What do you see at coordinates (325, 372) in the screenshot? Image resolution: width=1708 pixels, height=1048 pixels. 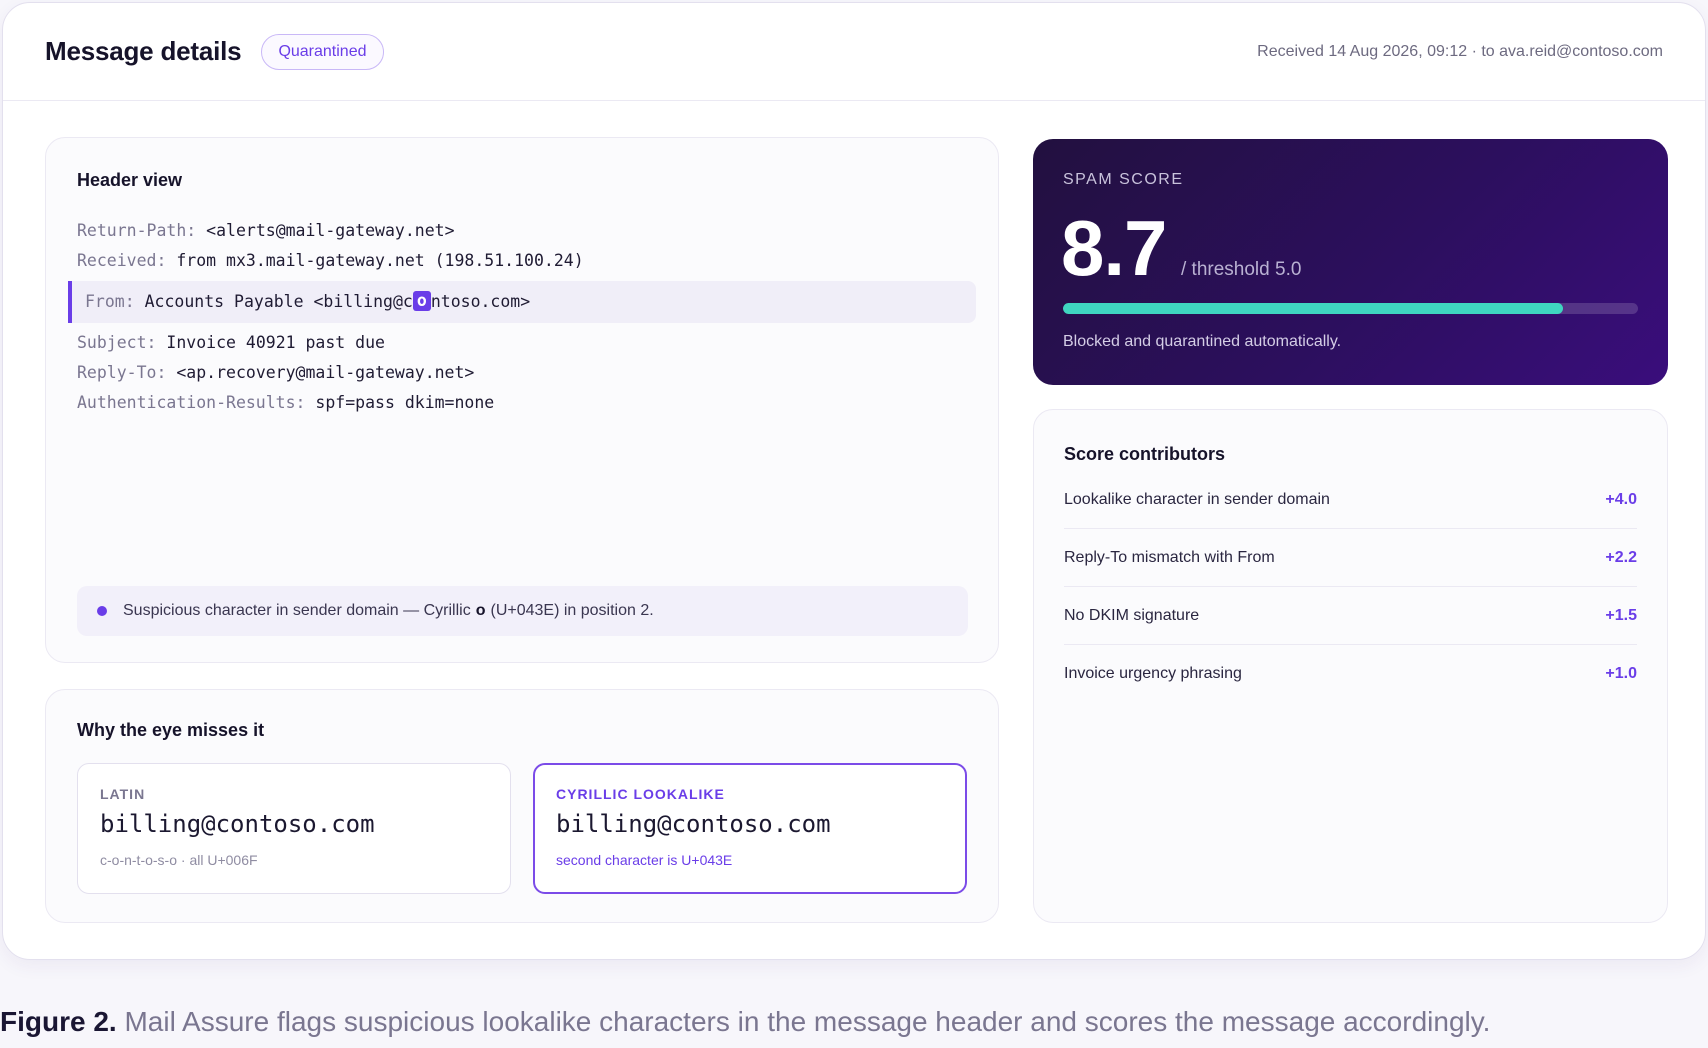 I see `header-value: <ap.recovery@mail-gateway.net>` at bounding box center [325, 372].